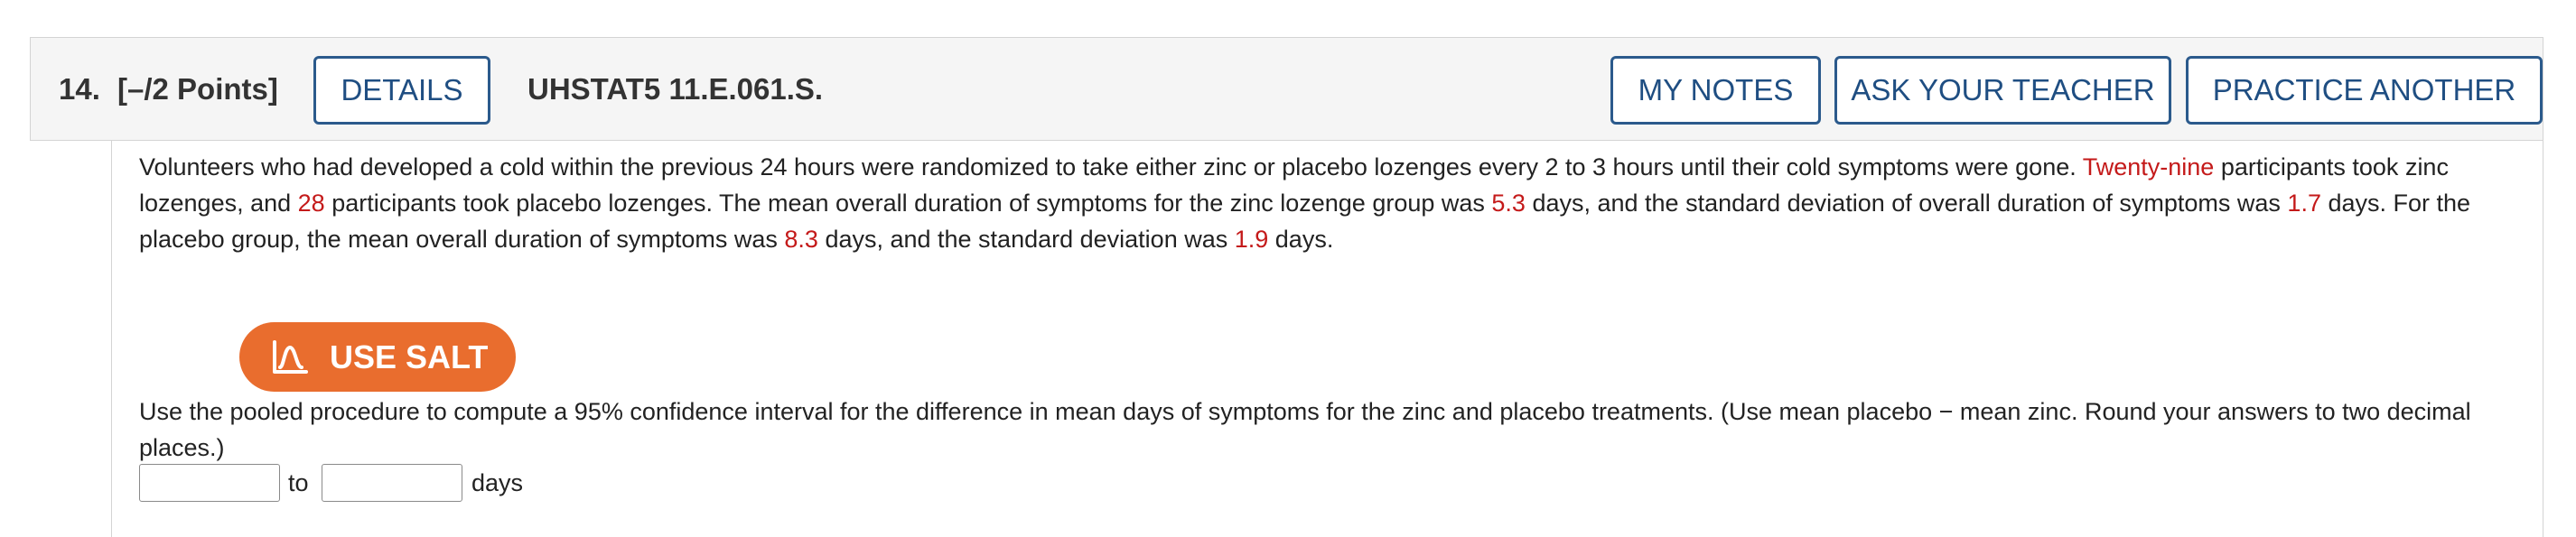 The image size is (2576, 537). What do you see at coordinates (2002, 90) in the screenshot?
I see `ask-your-teacher-button: ASK YOUR TEACHER` at bounding box center [2002, 90].